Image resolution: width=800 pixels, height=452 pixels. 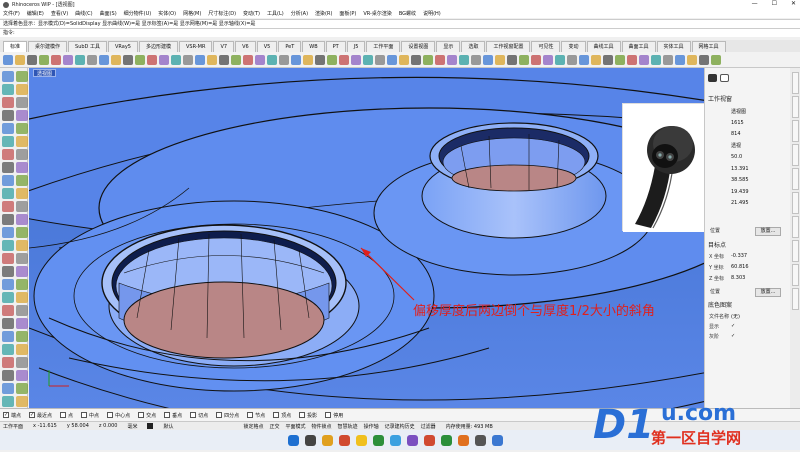 I want to click on status-mode-toggle: 正交, so click(x=275, y=426).